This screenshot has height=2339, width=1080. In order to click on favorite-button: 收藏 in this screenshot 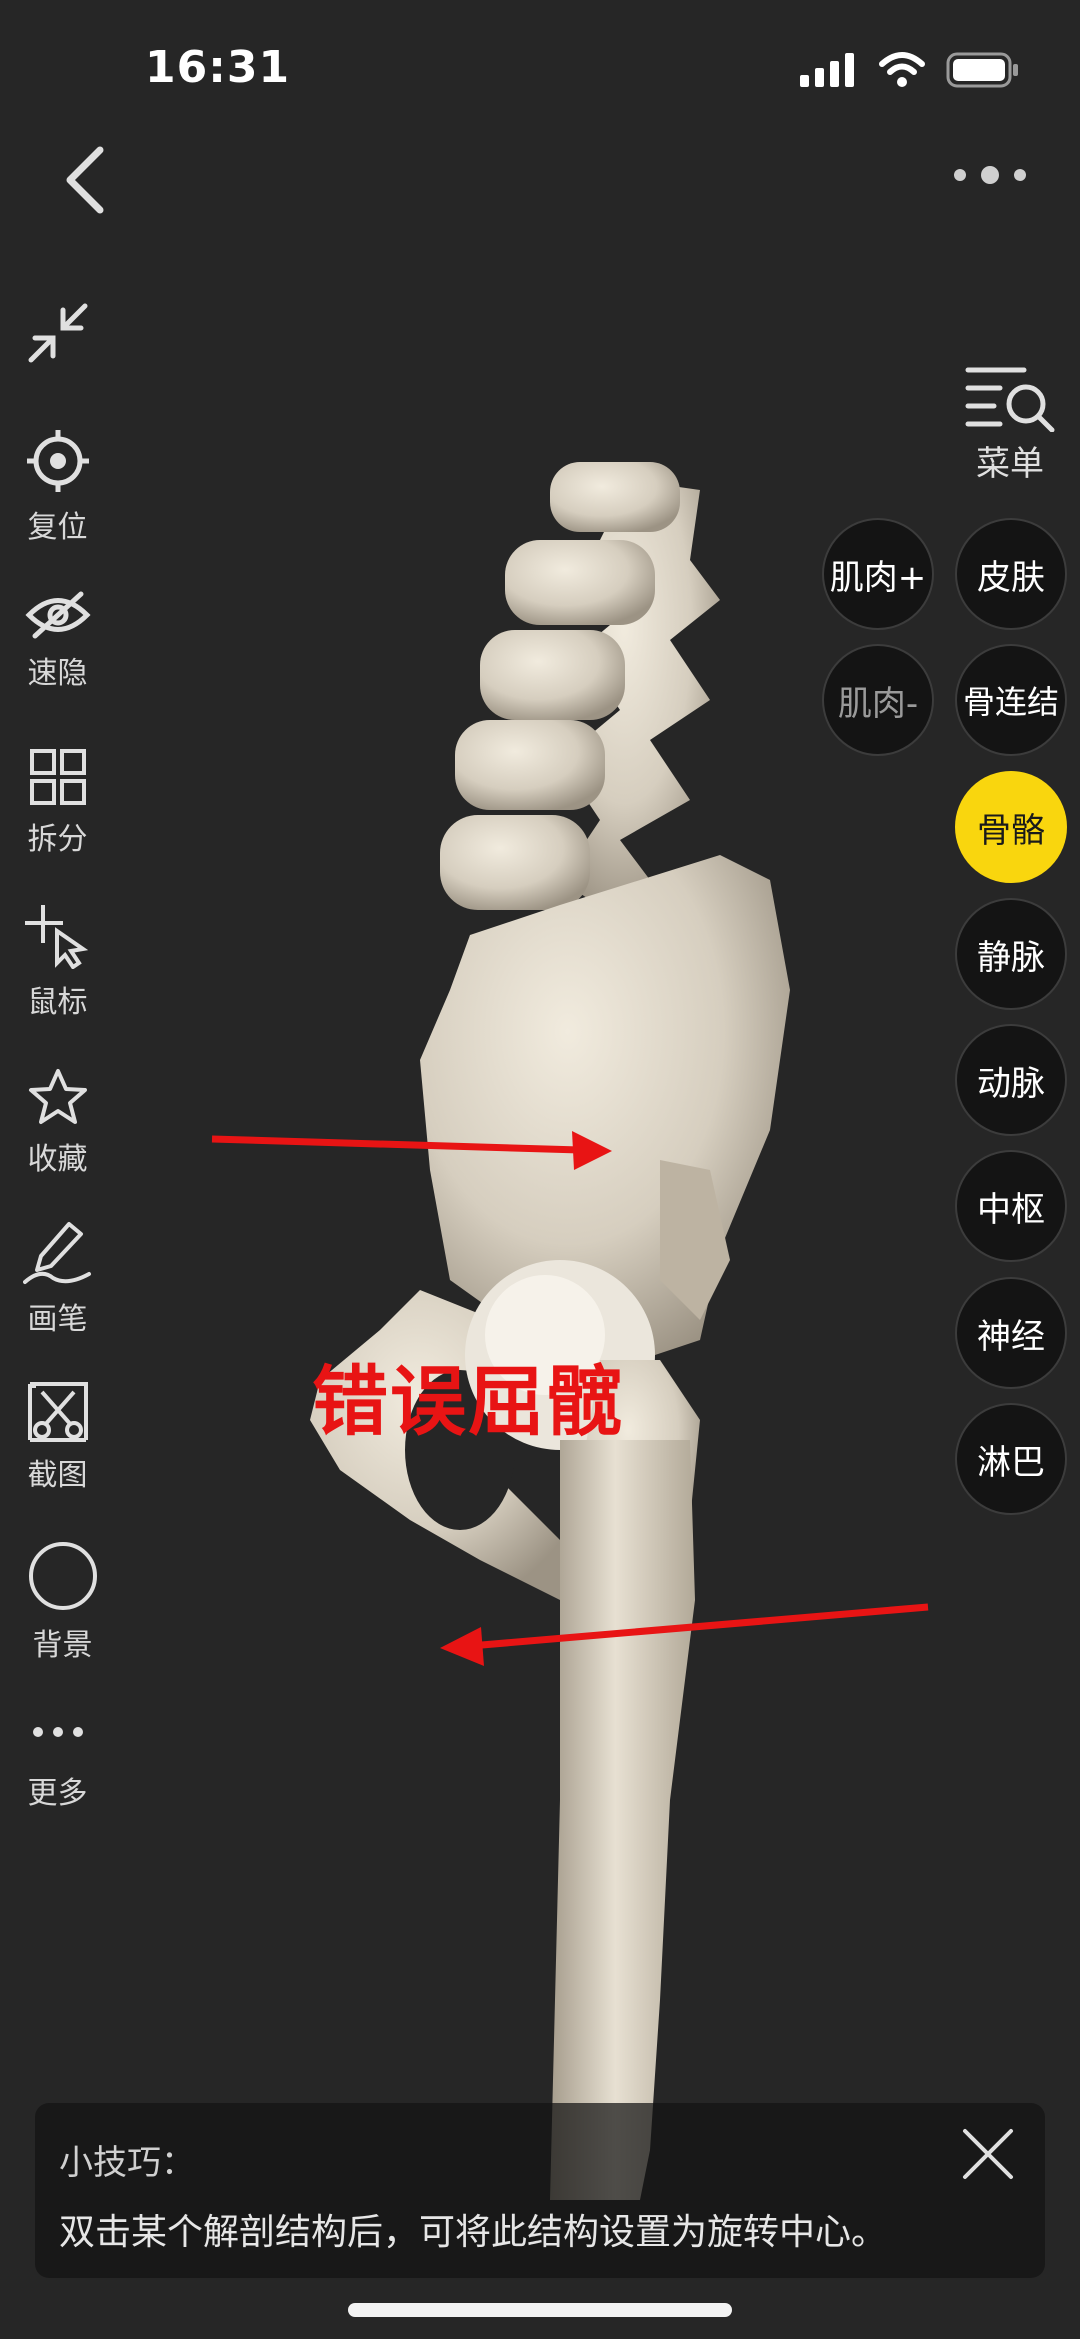, I will do `click(57, 1123)`.